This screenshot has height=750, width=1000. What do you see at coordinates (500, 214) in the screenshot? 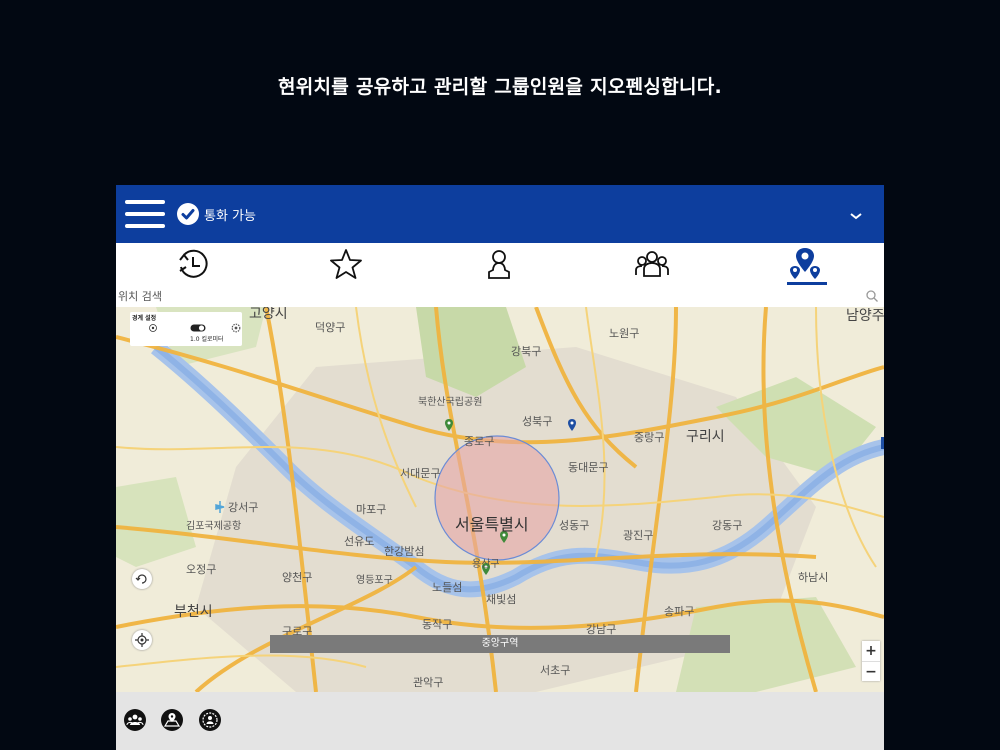
I see `top-bar: 통화 가능` at bounding box center [500, 214].